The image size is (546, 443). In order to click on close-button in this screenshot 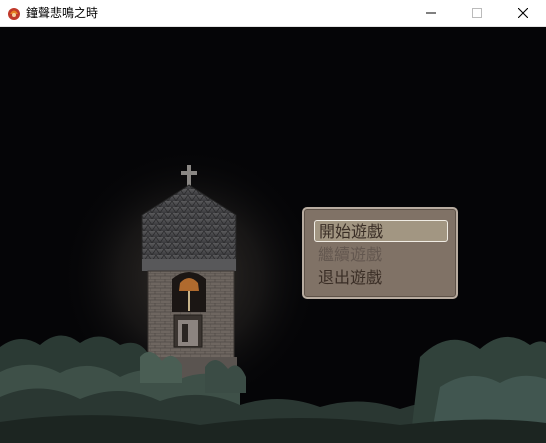, I will do `click(523, 13)`.